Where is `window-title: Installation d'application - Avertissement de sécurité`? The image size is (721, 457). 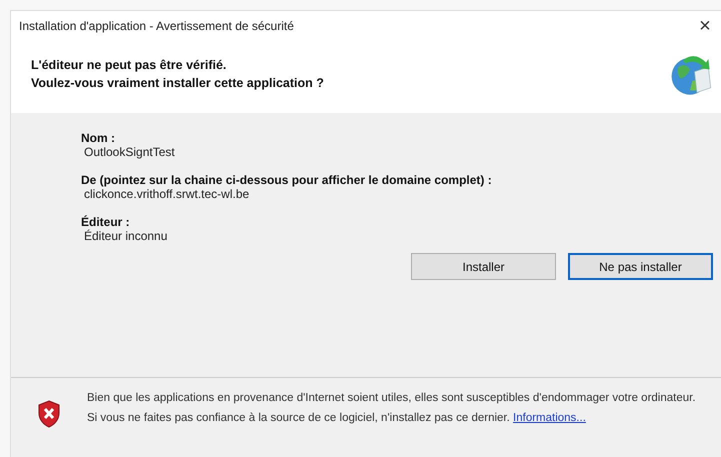 window-title: Installation d'application - Avertissement de sécurité is located at coordinates (156, 26).